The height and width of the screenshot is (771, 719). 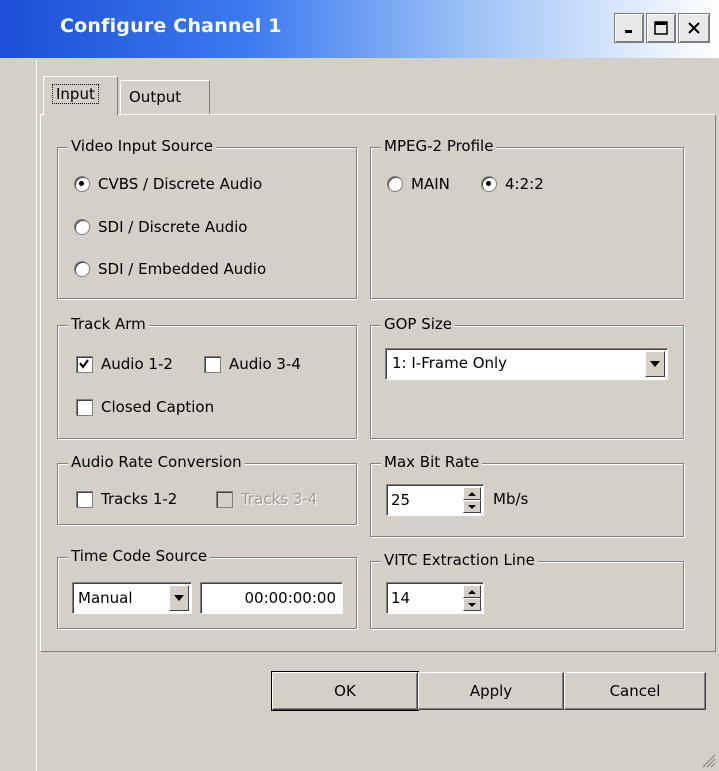 I want to click on apply-button: Apply, so click(x=491, y=691).